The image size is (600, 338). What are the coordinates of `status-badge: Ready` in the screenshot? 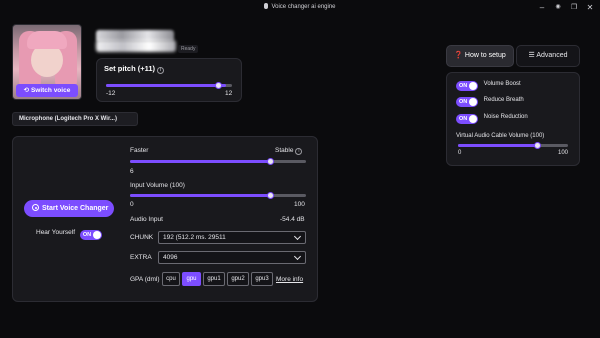 It's located at (188, 49).